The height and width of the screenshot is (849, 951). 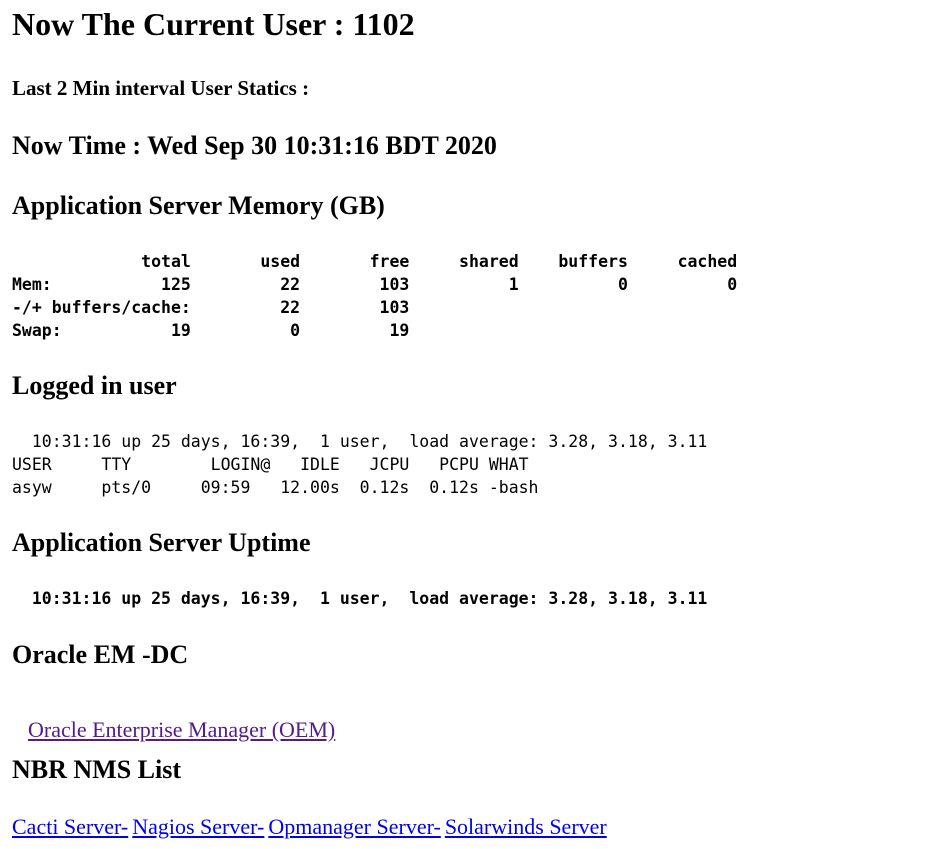 I want to click on opmanager-server-link: Opmanager Server-, so click(x=354, y=826).